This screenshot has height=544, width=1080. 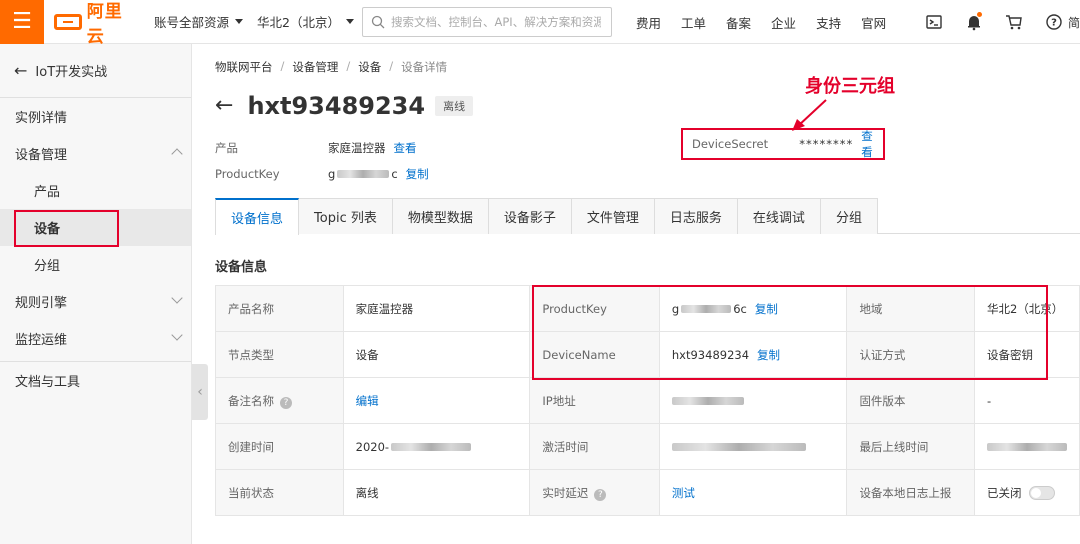 What do you see at coordinates (779, 216) in the screenshot?
I see `tab-online-debug: 在线调试` at bounding box center [779, 216].